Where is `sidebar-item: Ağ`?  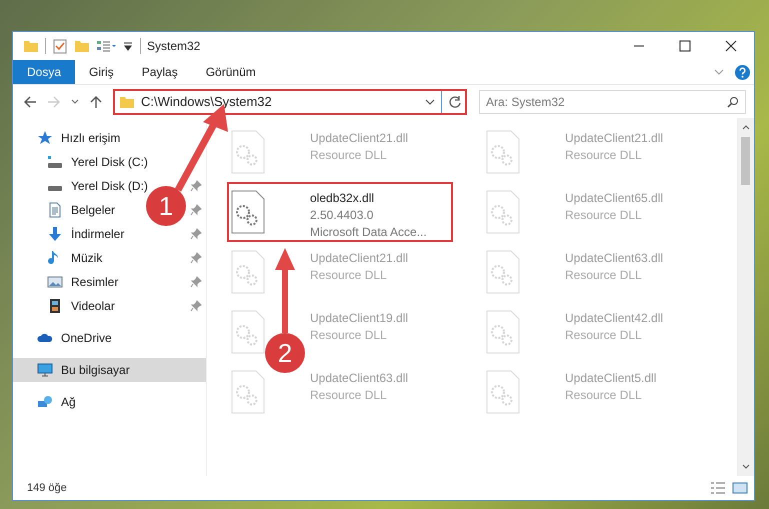 sidebar-item: Ağ is located at coordinates (109, 402).